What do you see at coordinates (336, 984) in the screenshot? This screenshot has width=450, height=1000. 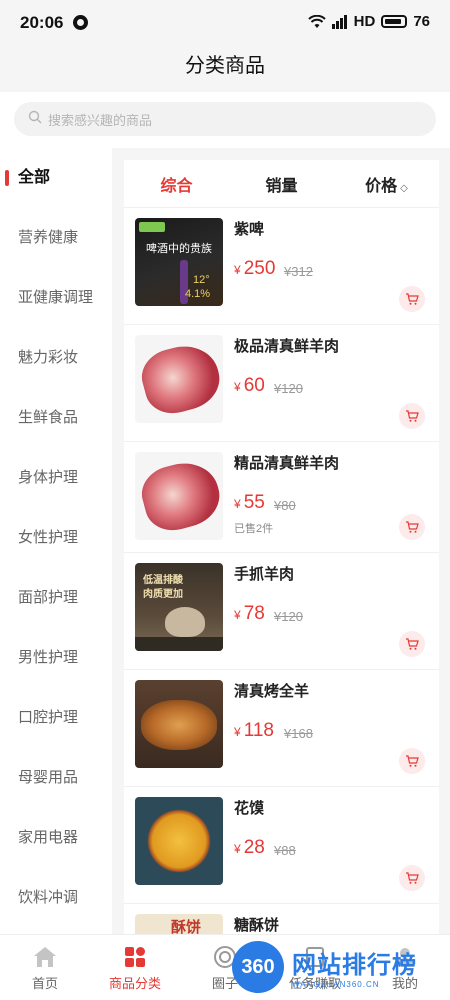 I see `watermark-subtitle: WANGZHAN360.CN` at bounding box center [336, 984].